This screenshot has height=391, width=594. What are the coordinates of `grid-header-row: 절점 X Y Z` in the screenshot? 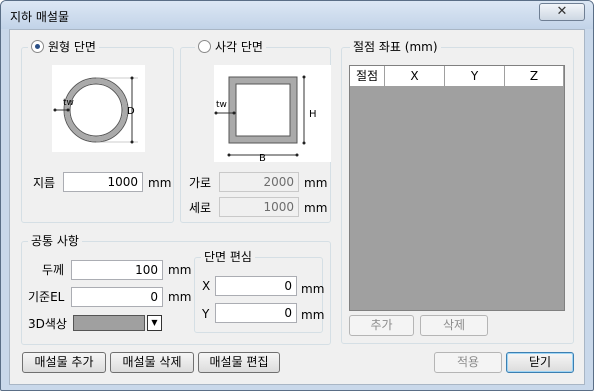 It's located at (457, 76).